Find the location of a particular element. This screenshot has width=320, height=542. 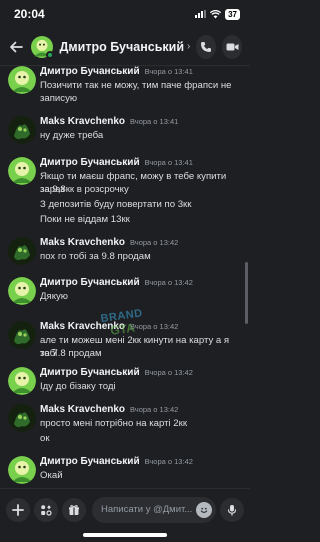

message-text: ок is located at coordinates (45, 438).